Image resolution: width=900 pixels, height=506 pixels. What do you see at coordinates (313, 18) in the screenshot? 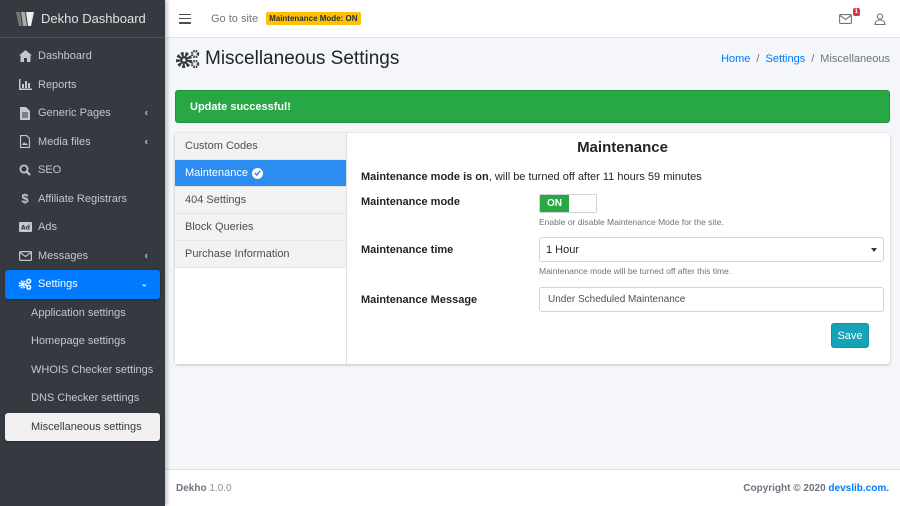
I see `maintenance-mode-badge: Maintenance Mode: ON` at bounding box center [313, 18].